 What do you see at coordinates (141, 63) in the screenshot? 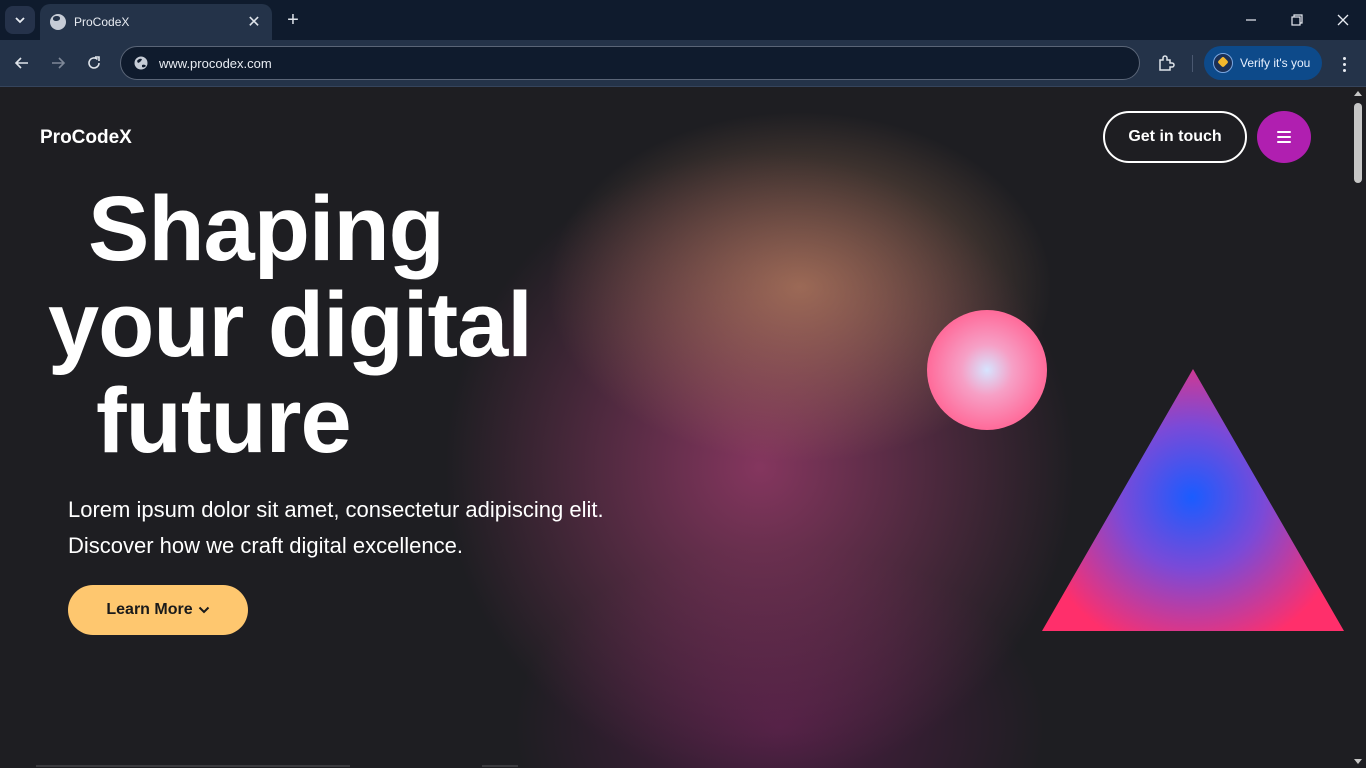
I see `site-info-icon` at bounding box center [141, 63].